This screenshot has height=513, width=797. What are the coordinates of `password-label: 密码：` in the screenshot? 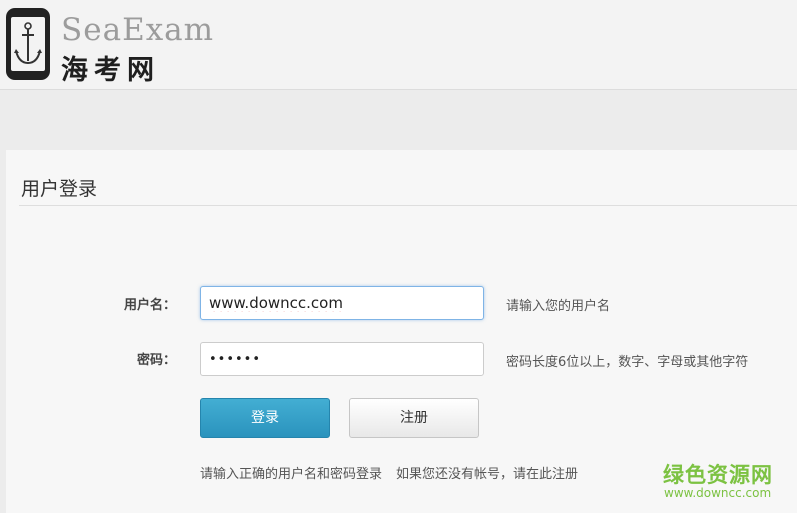 It's located at (156, 360).